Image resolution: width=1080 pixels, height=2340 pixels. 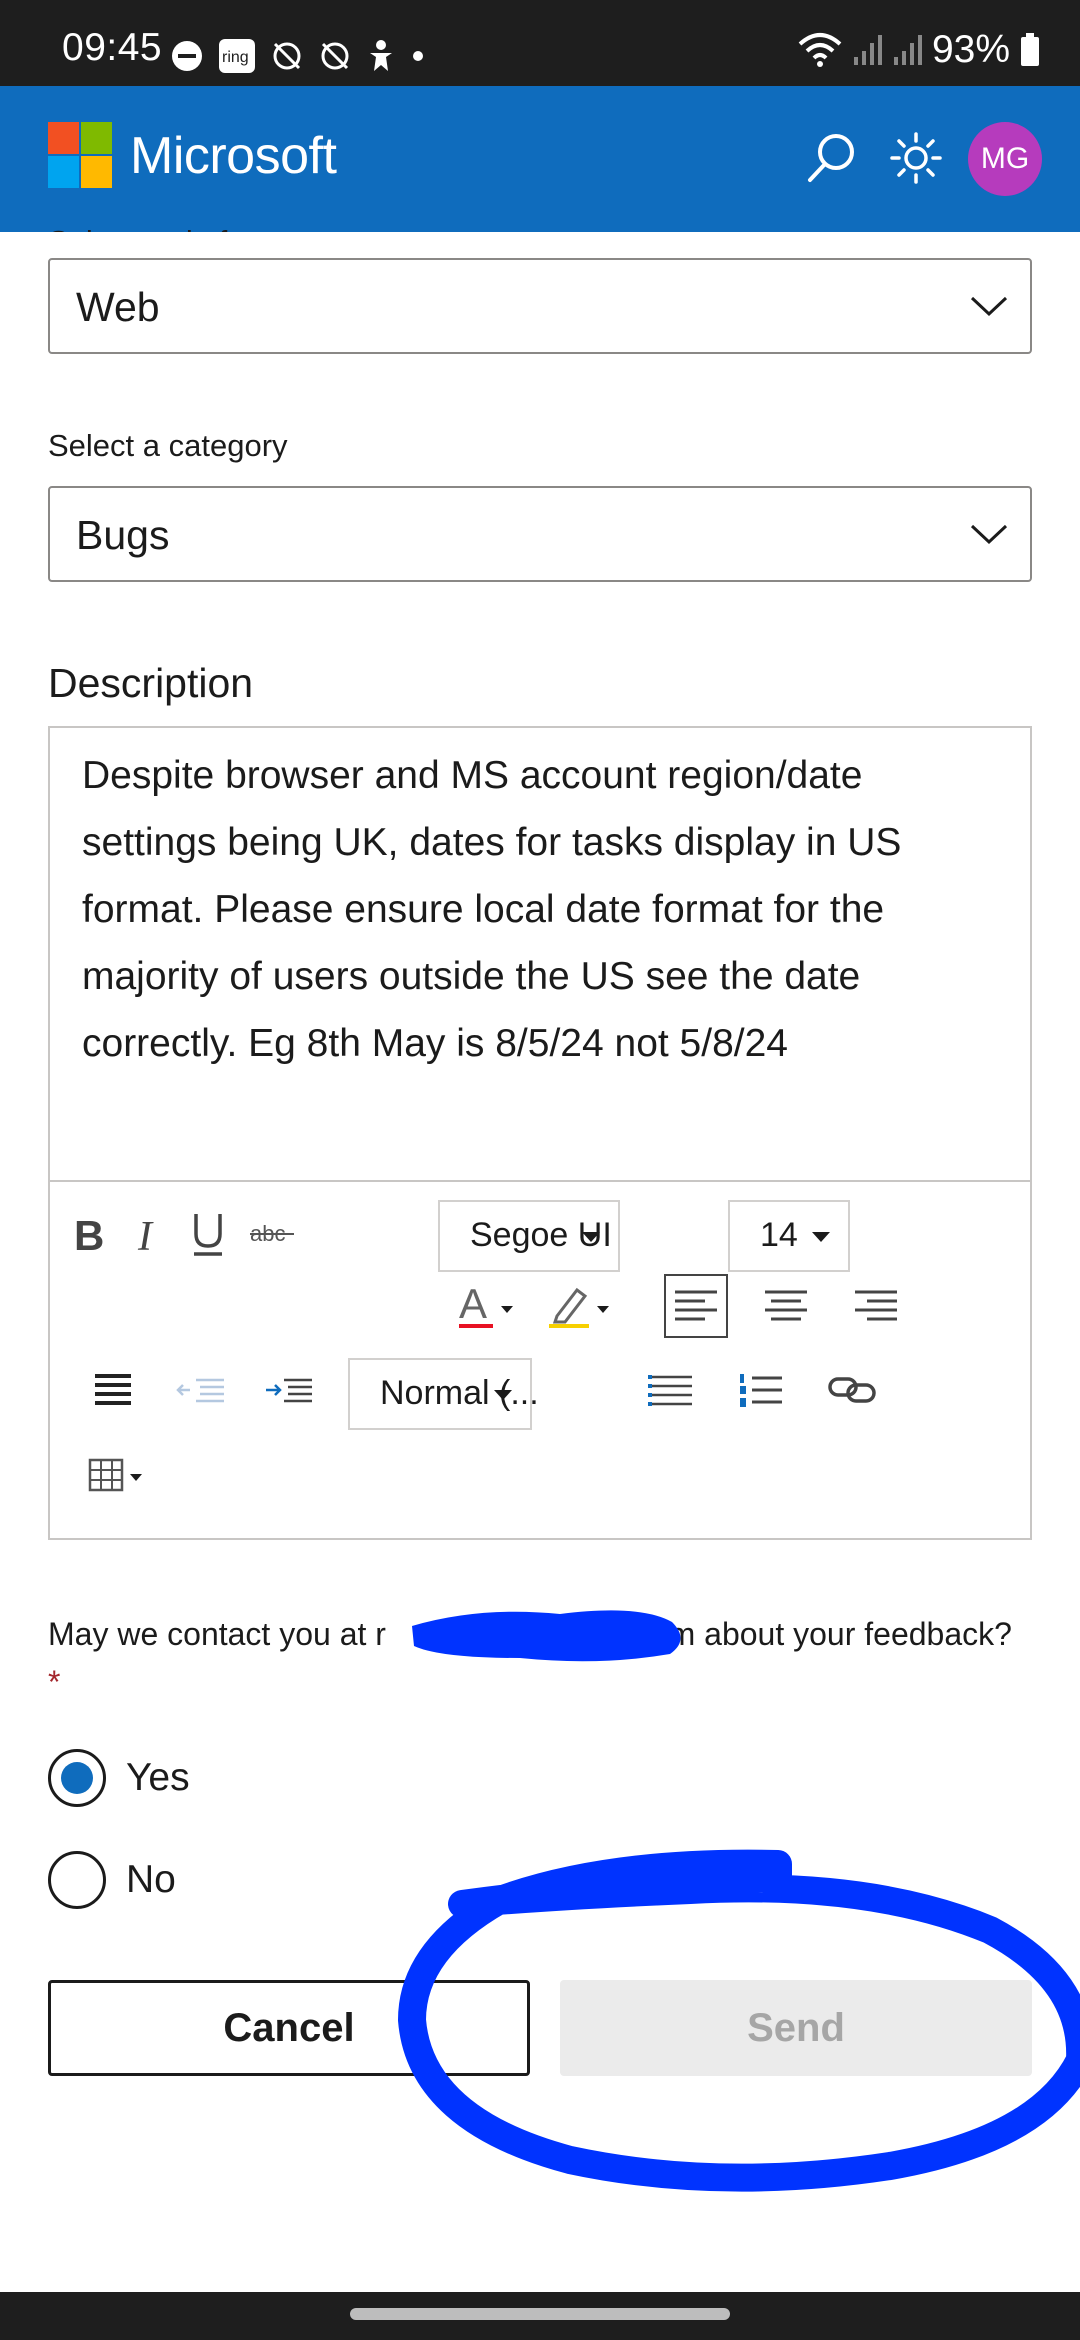 I want to click on decrease-indent-icon, so click(x=200, y=1390).